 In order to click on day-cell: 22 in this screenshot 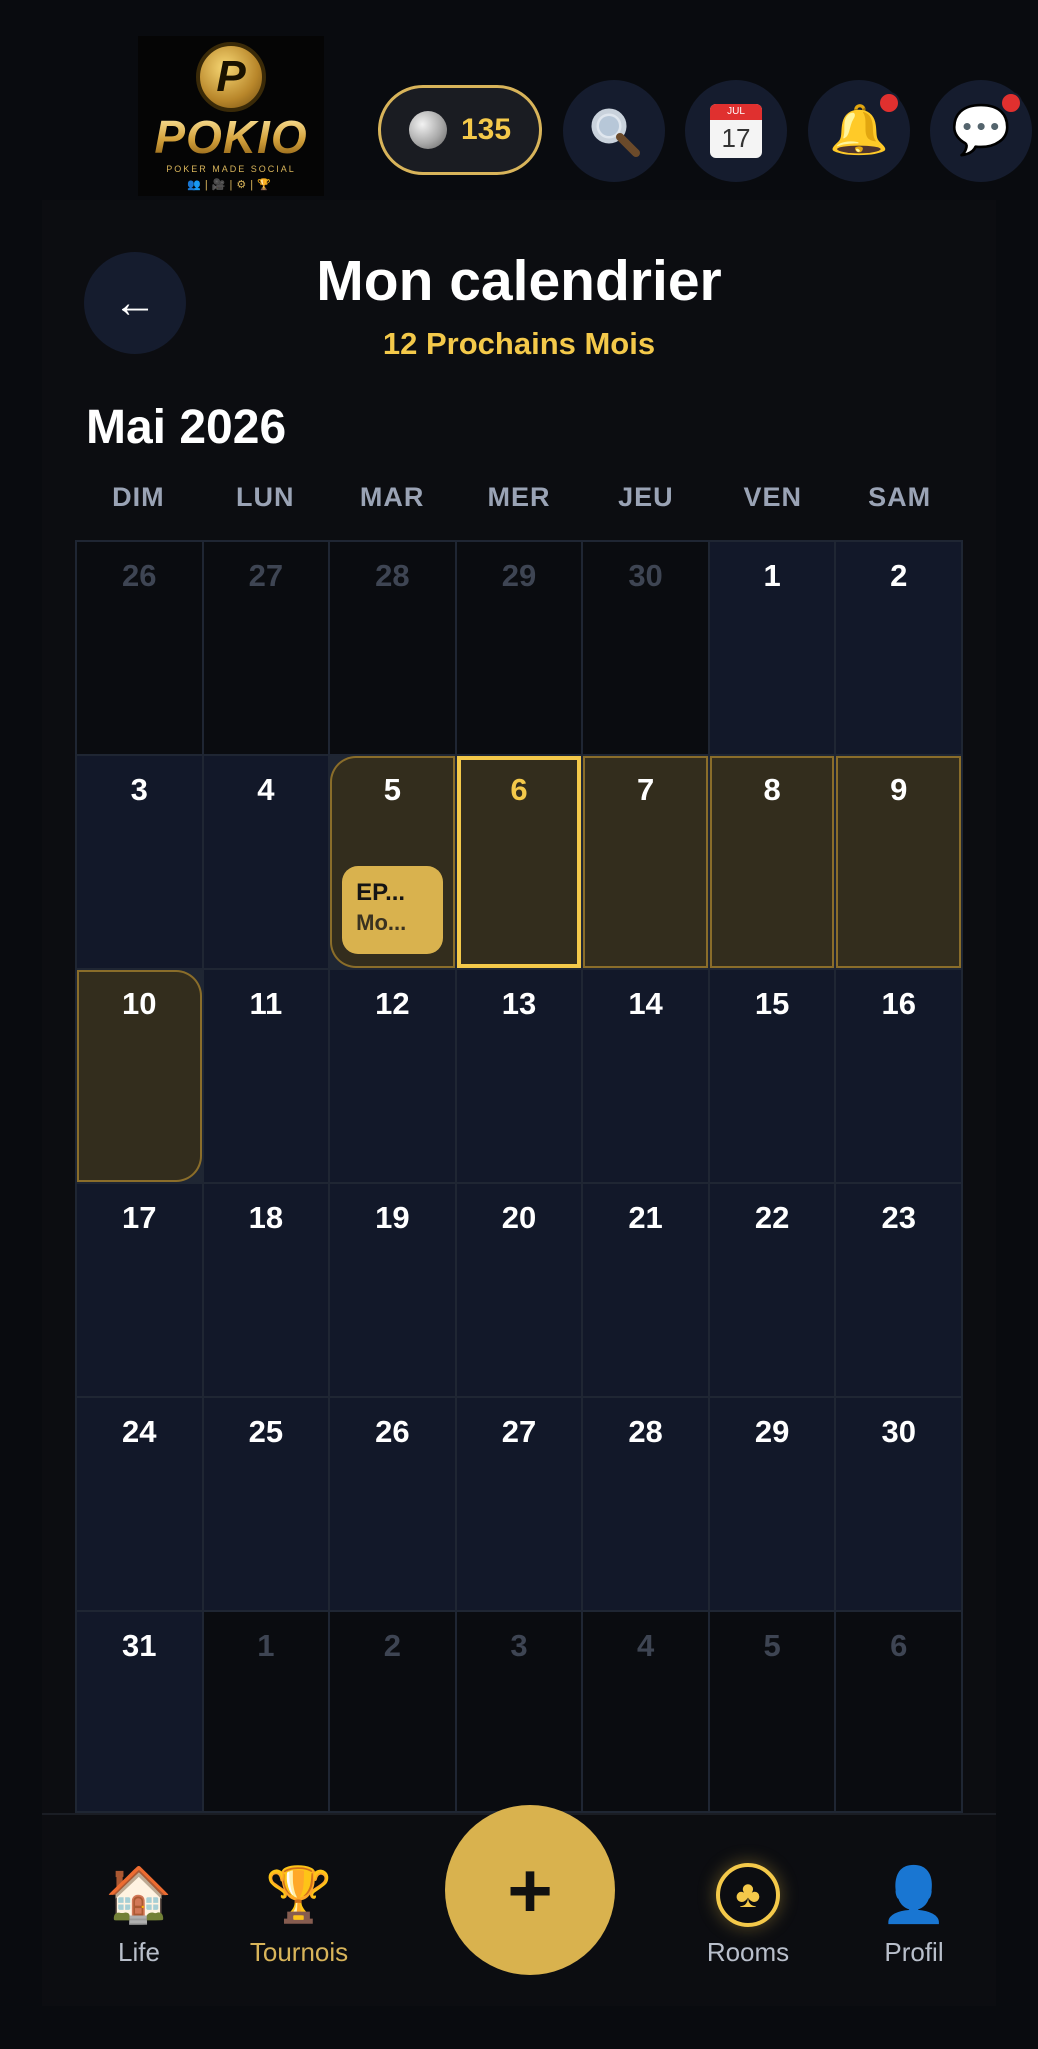, I will do `click(772, 1290)`.